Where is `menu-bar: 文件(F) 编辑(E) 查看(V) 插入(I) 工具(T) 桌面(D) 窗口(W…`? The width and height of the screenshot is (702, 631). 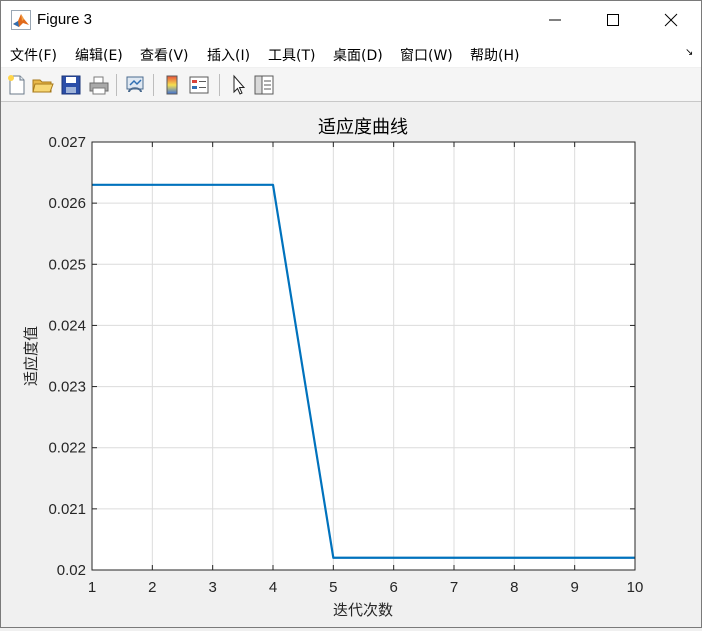
menu-bar: 文件(F) 编辑(E) 查看(V) 插入(I) 工具(T) 桌面(D) 窗口(W… is located at coordinates (351, 53).